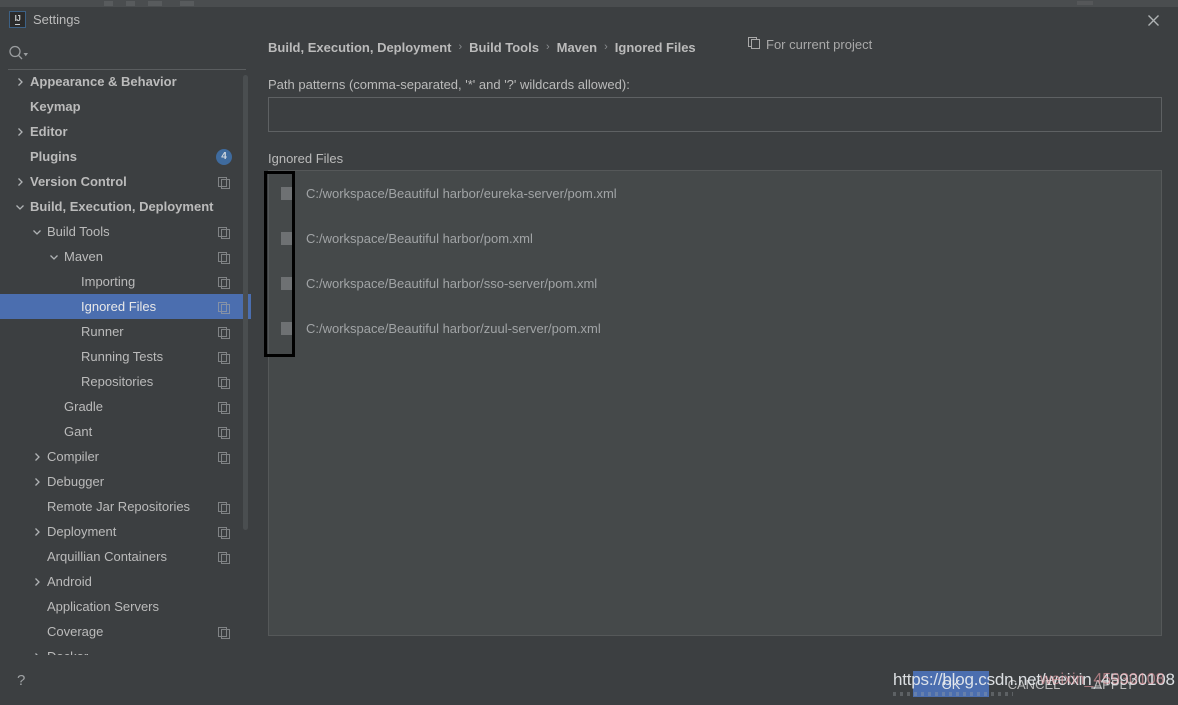 The width and height of the screenshot is (1178, 705). What do you see at coordinates (125, 331) in the screenshot?
I see `sidebar-item-runner: Runner` at bounding box center [125, 331].